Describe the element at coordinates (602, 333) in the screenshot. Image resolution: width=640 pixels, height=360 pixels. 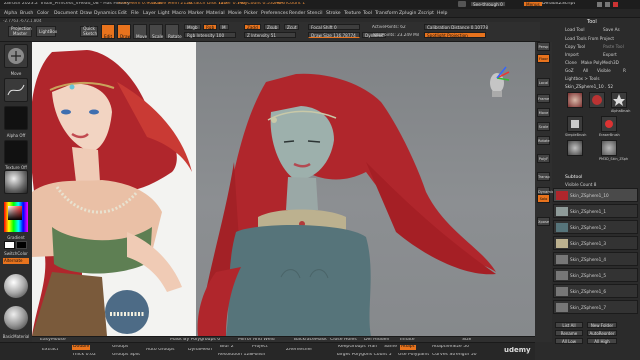
I see `autoreorder-button: AutoReorder` at that location.